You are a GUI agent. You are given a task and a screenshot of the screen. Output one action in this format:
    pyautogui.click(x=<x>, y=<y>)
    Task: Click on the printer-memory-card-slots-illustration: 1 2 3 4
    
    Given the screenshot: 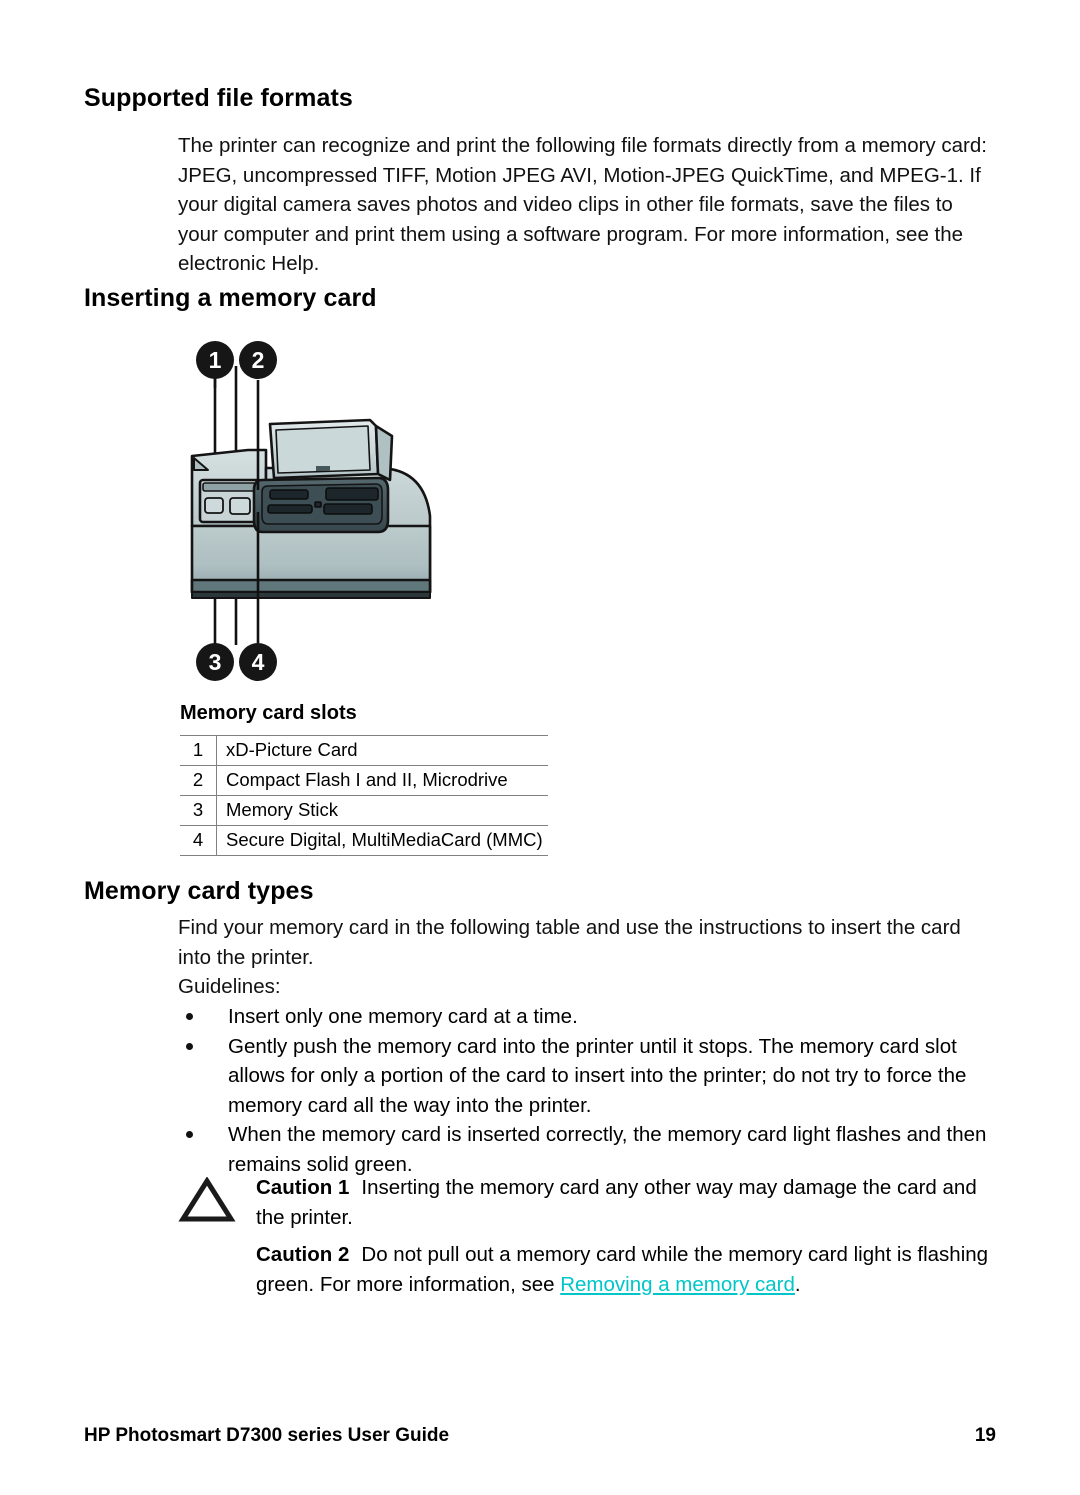 What is the action you would take?
    pyautogui.click(x=323, y=515)
    